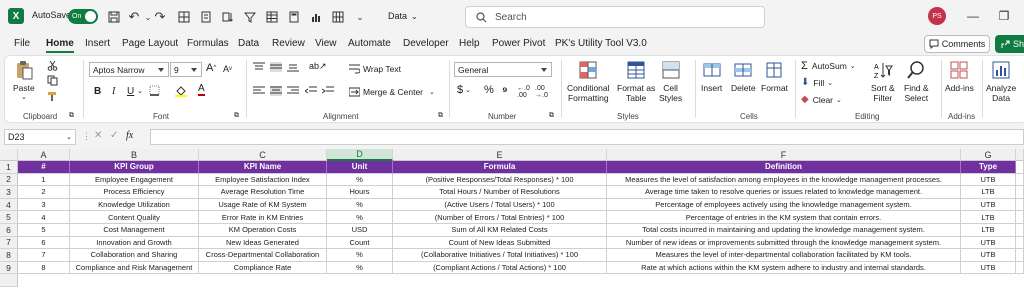 The width and height of the screenshot is (1024, 304). What do you see at coordinates (259, 67) in the screenshot?
I see `align-top-icon` at bounding box center [259, 67].